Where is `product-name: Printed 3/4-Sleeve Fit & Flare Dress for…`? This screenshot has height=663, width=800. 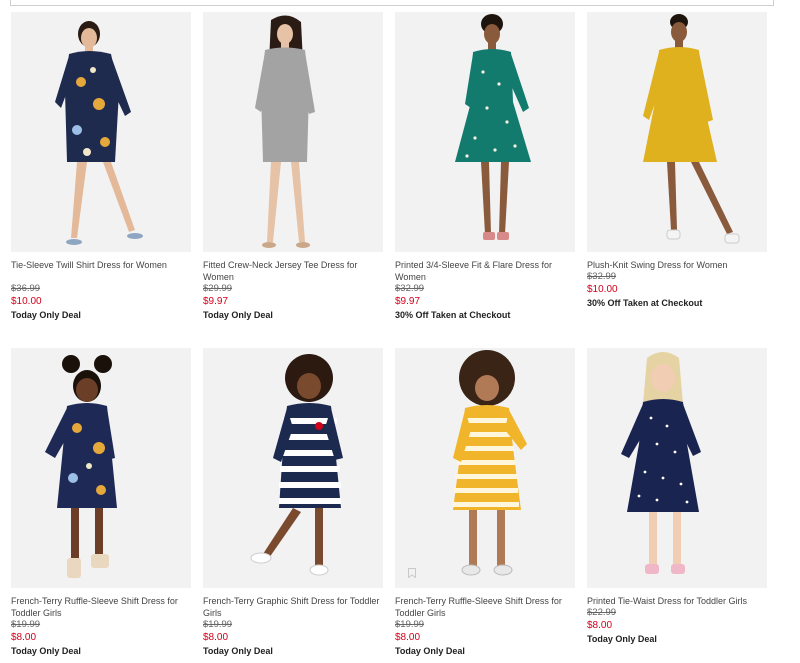
product-name: Printed 3/4-Sleeve Fit & Flare Dress for… is located at coordinates (485, 271).